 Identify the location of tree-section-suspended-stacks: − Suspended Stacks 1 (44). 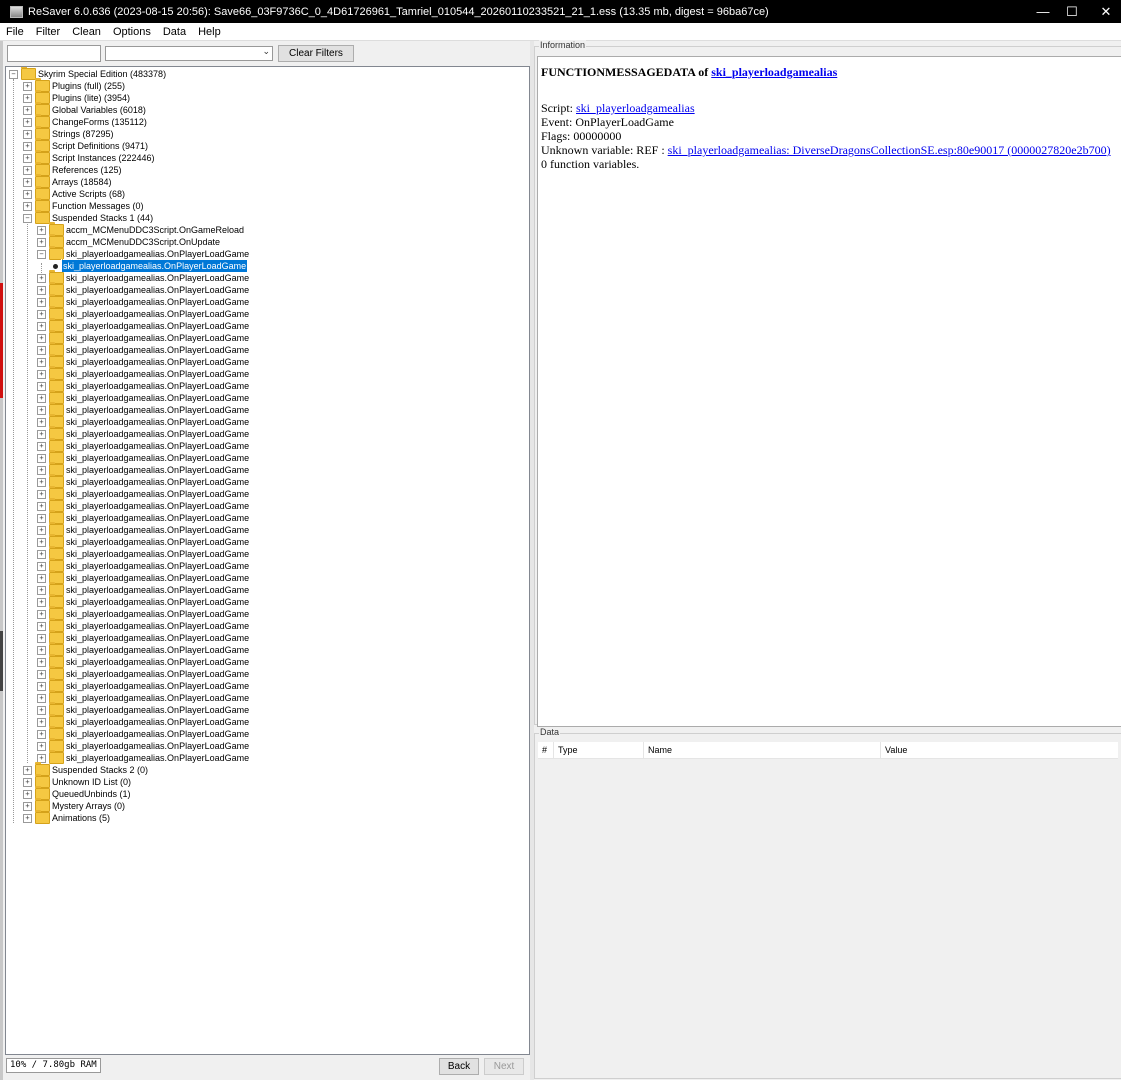
(88, 217).